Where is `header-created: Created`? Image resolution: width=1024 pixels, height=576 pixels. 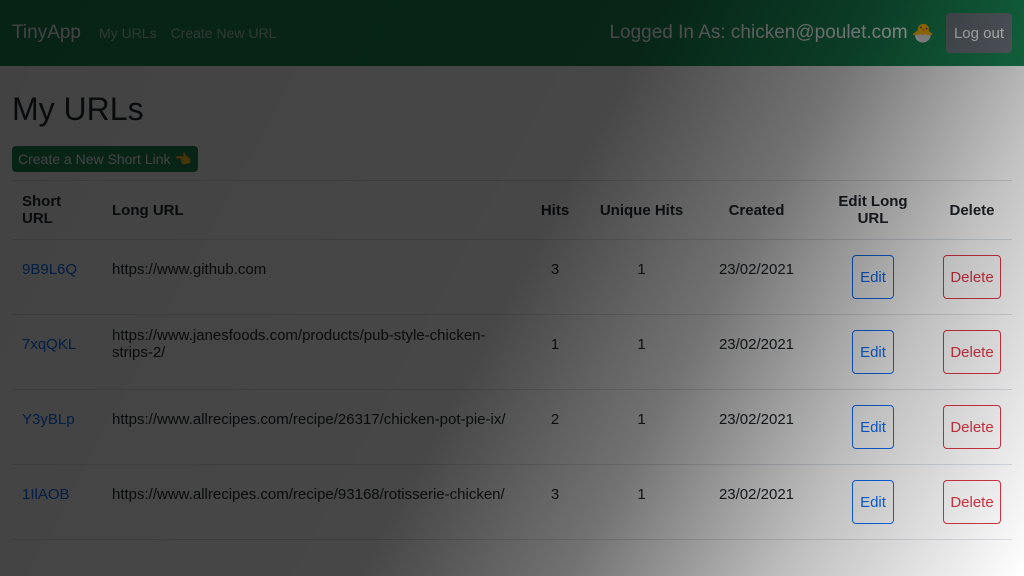
header-created: Created is located at coordinates (756, 210).